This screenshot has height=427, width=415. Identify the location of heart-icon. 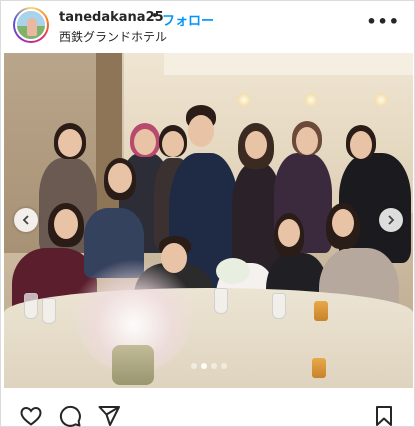
(31, 416).